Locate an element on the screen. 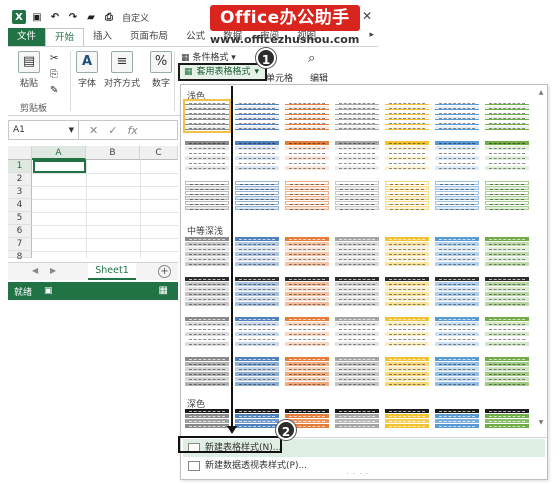  confirm-icon: ✓ is located at coordinates (112, 130).